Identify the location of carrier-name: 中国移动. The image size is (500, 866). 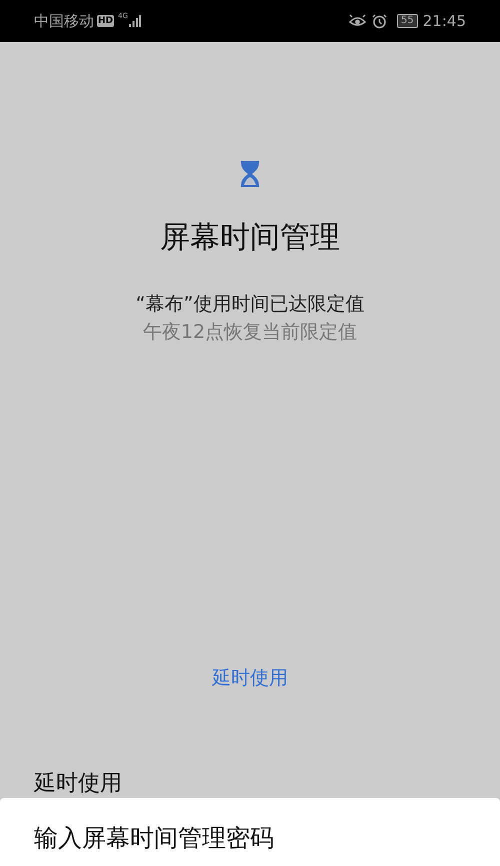
(64, 21).